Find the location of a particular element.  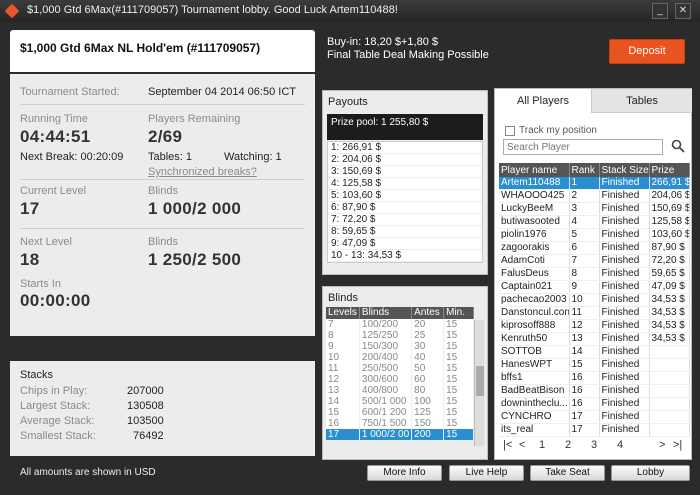

search-icon is located at coordinates (678, 146).